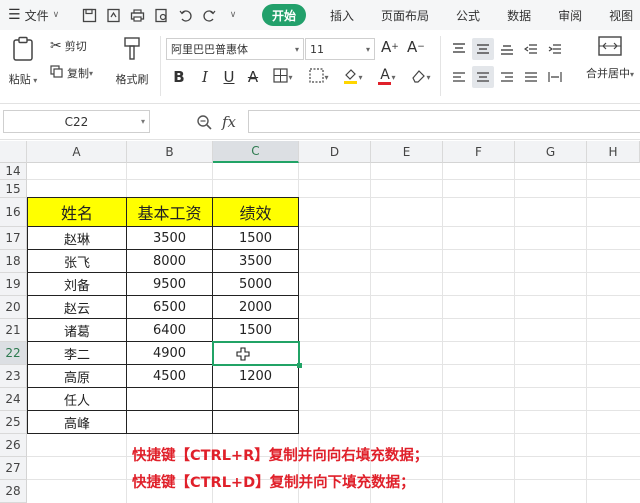 The image size is (640, 503). Describe the element at coordinates (13, 376) in the screenshot. I see `row-header: 23` at that location.